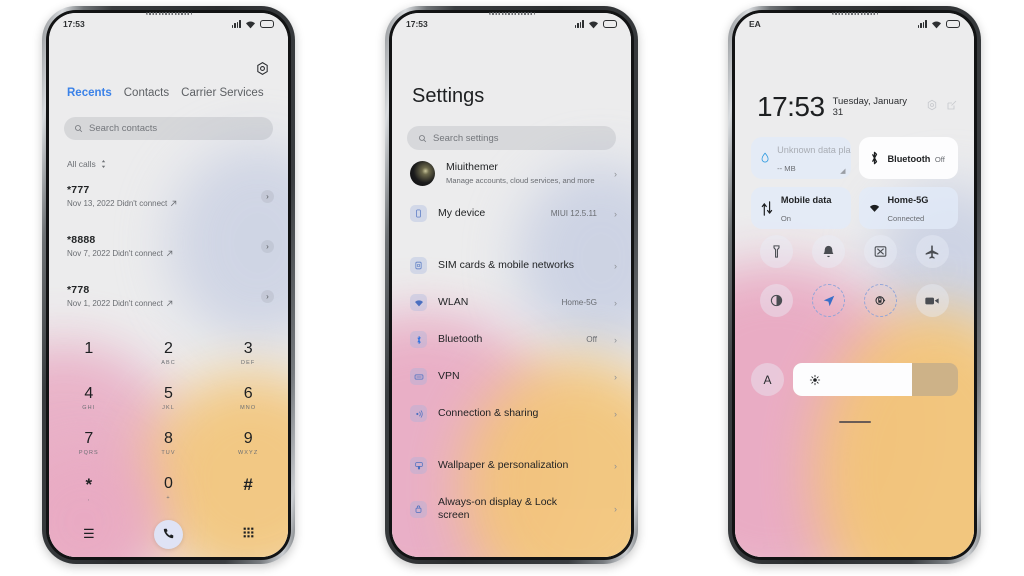  I want to click on dialpad-key-0: 0 +, so click(168, 489).